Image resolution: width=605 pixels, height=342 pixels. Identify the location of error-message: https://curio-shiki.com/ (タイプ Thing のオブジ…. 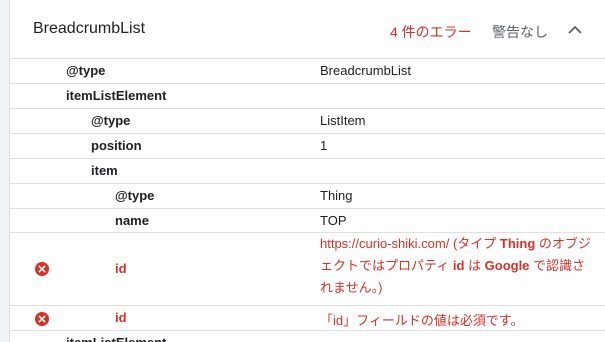
(455, 265).